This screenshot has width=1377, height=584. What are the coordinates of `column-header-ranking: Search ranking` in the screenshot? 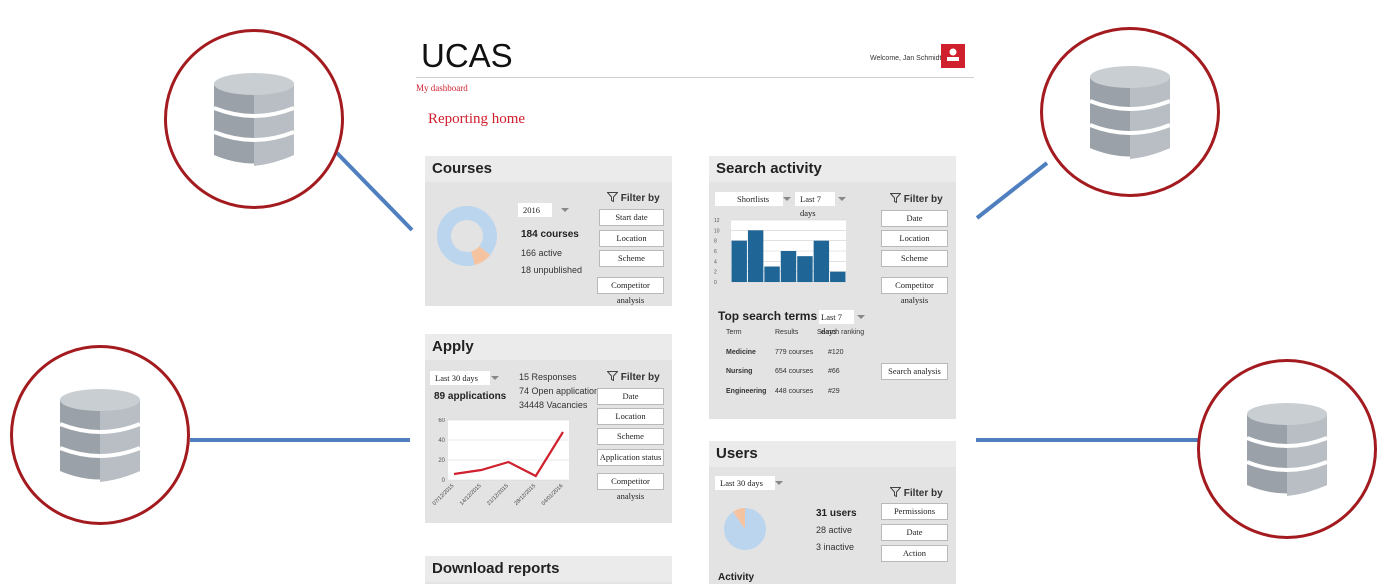 It's located at (841, 332).